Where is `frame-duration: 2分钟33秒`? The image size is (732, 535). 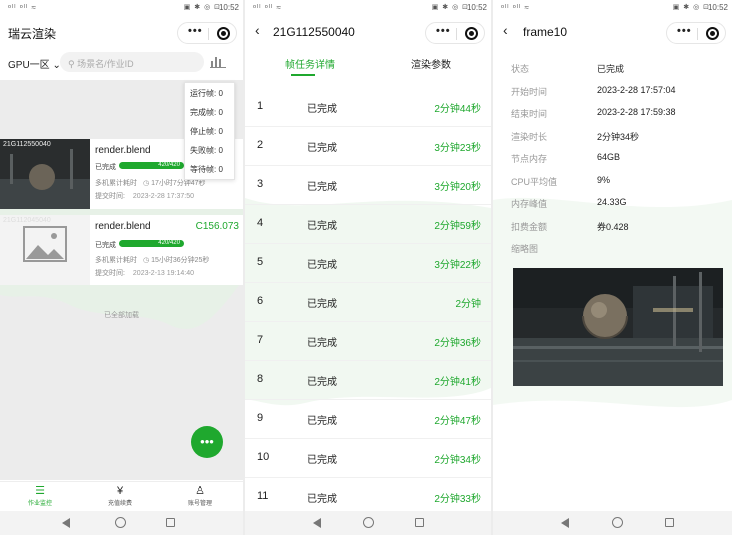
frame-duration: 2分钟33秒 is located at coordinates (457, 499).